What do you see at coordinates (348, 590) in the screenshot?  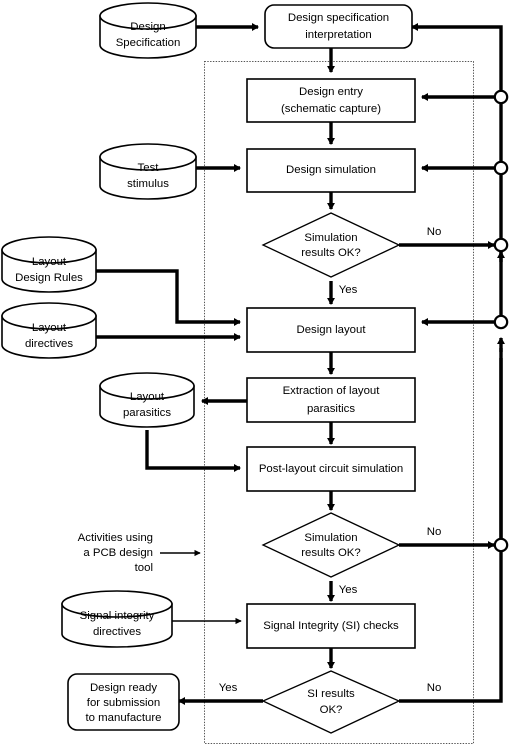 I see `edge-label-sim2-yes: Yes` at bounding box center [348, 590].